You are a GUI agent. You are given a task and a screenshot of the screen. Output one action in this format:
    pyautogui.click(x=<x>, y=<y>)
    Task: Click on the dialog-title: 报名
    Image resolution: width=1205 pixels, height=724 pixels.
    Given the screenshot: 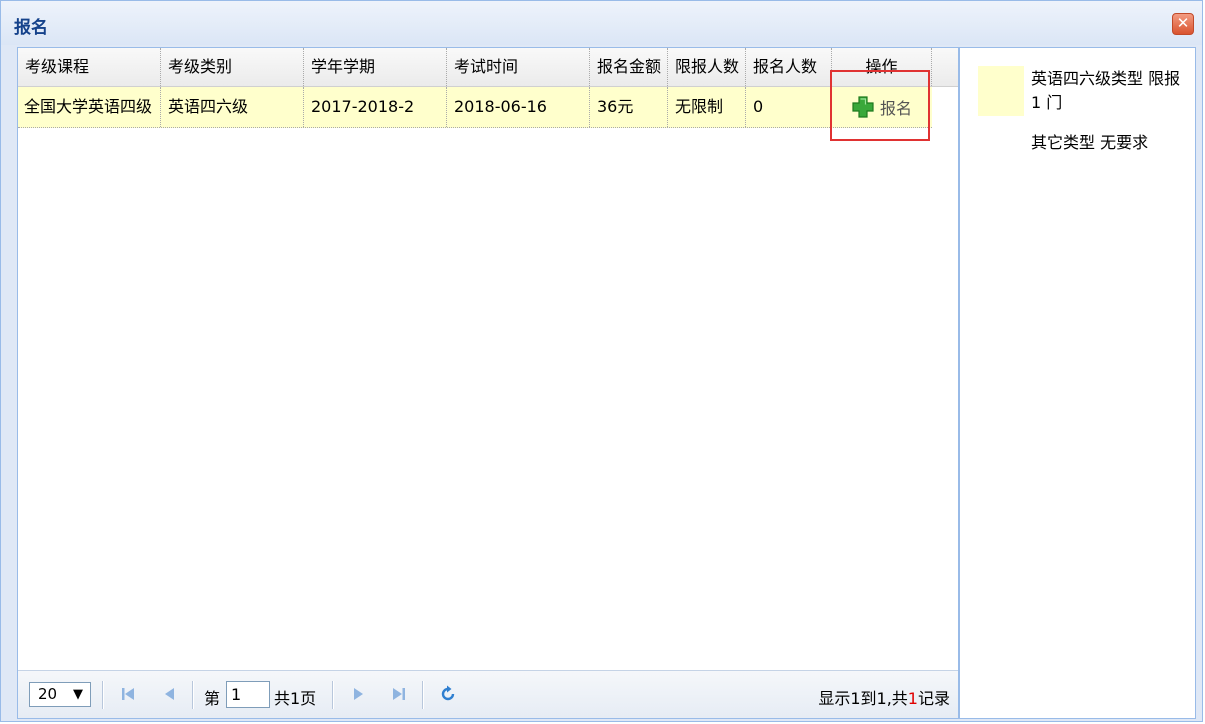 What is the action you would take?
    pyautogui.click(x=31, y=28)
    